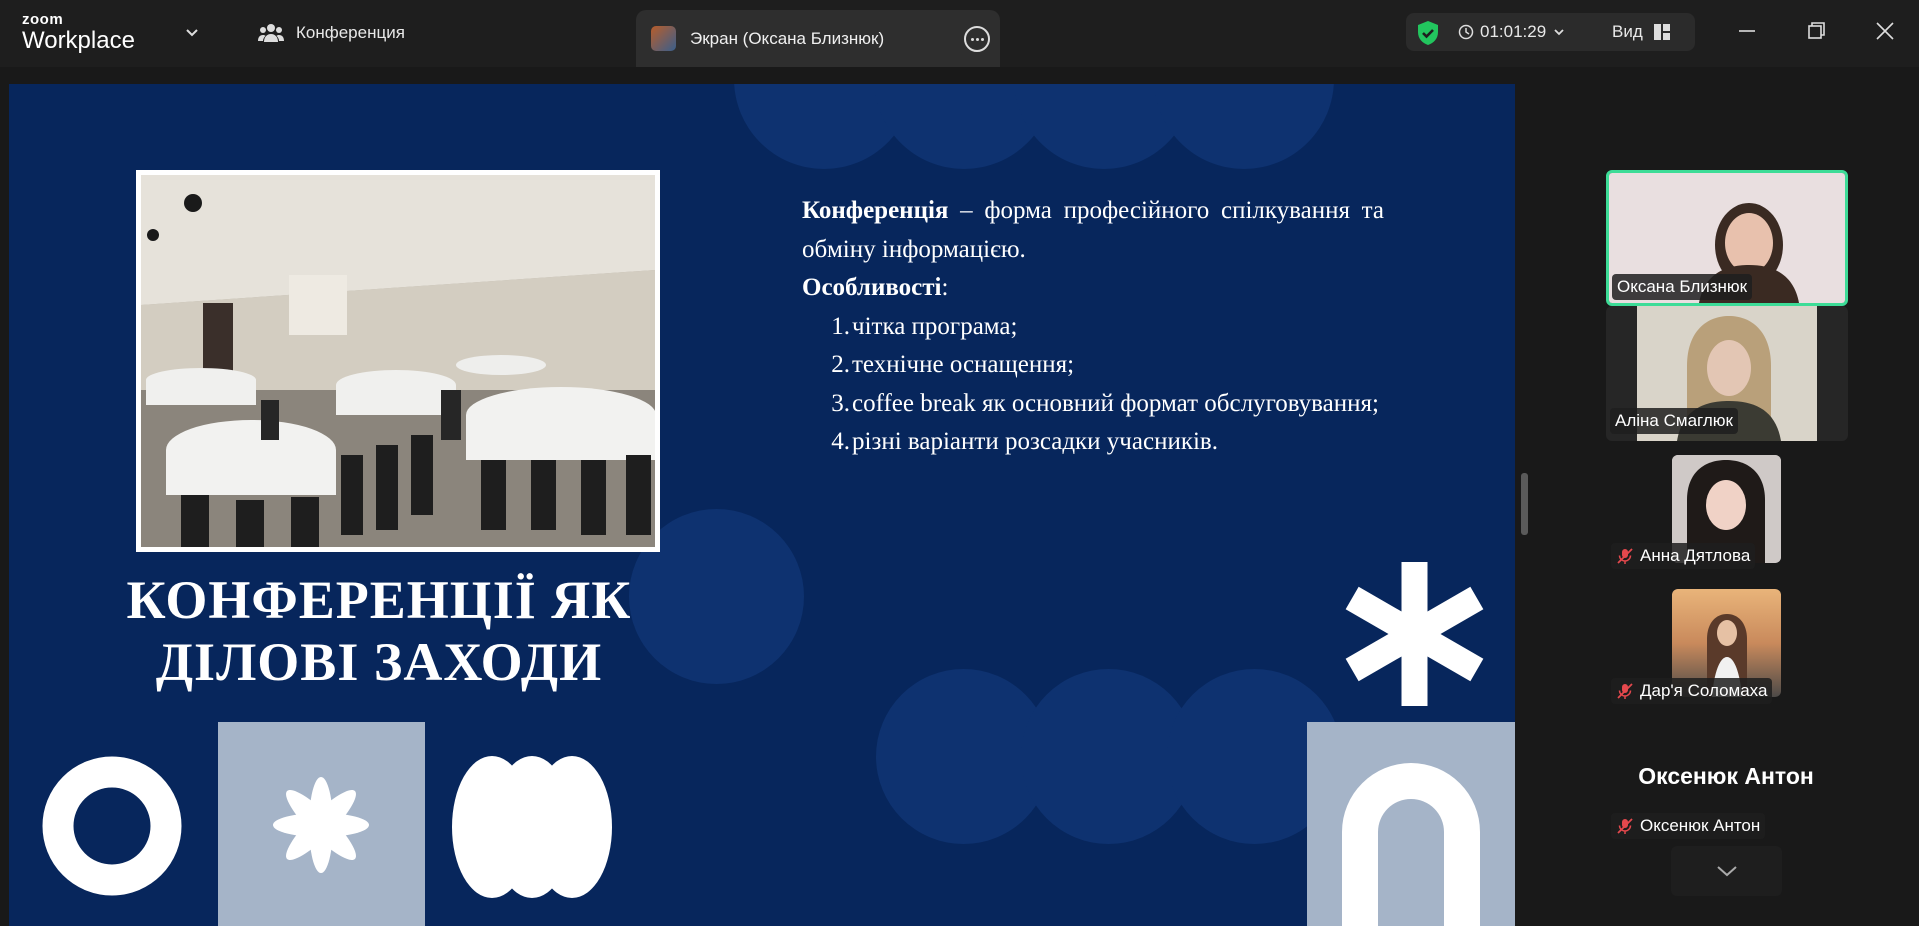  Describe the element at coordinates (379, 662) in the screenshot. I see `slide-title-line2: ДІЛОВІ ЗАХОДИ` at that location.